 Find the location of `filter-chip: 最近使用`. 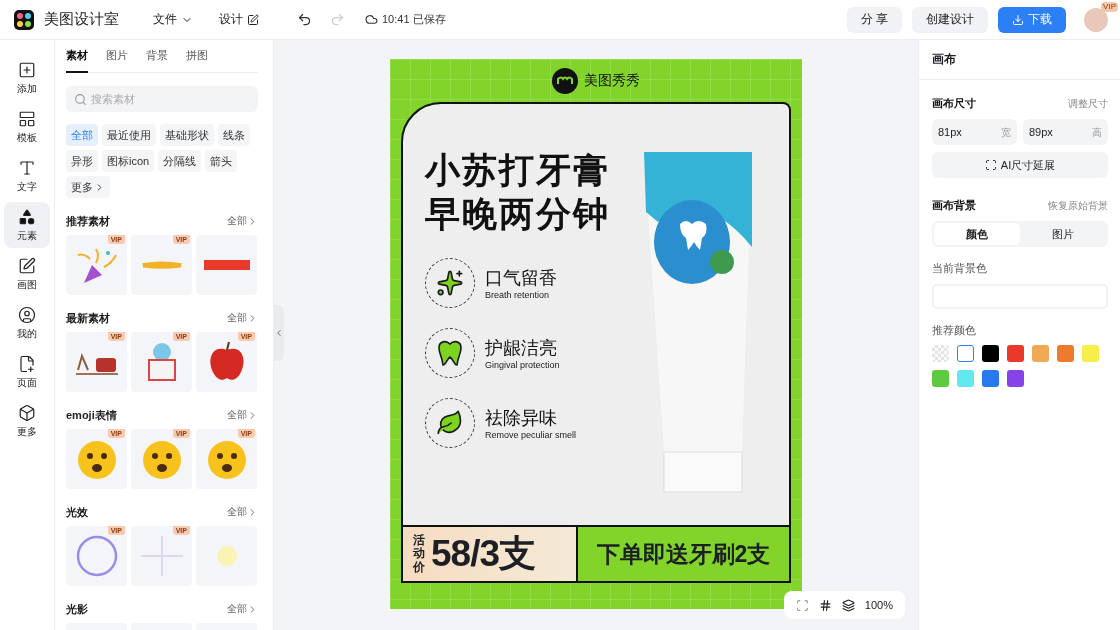

filter-chip: 最近使用 is located at coordinates (129, 135).